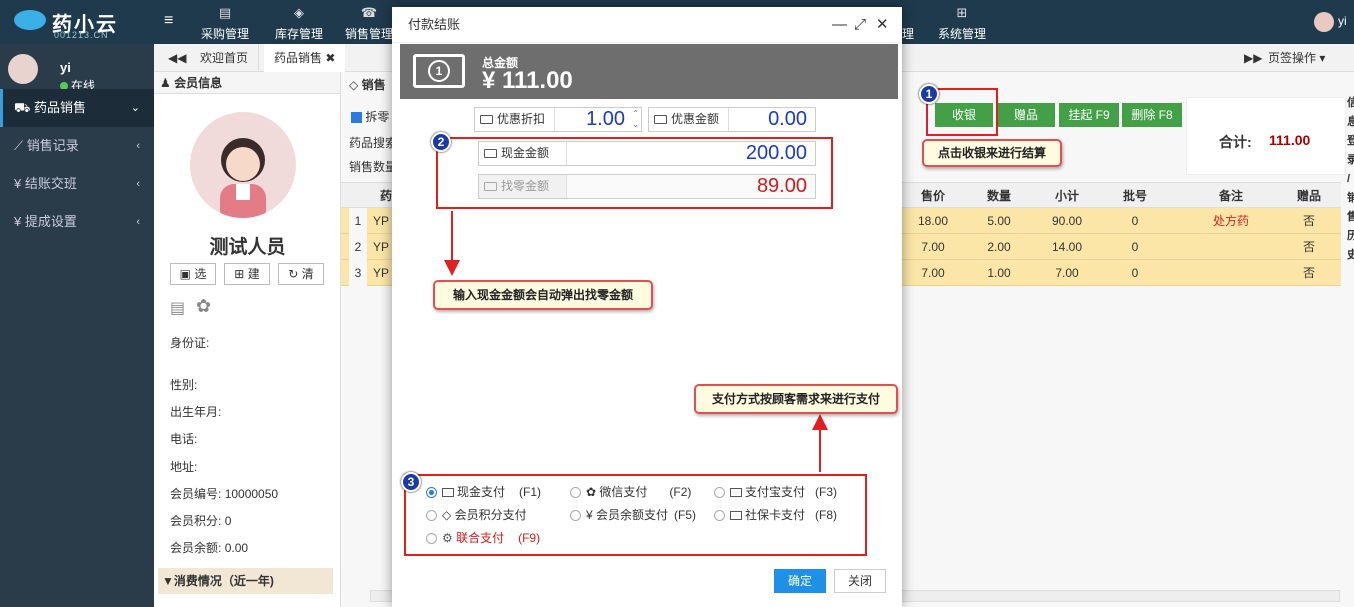  What do you see at coordinates (307, 274) in the screenshot?
I see `button-label: 清` at bounding box center [307, 274].